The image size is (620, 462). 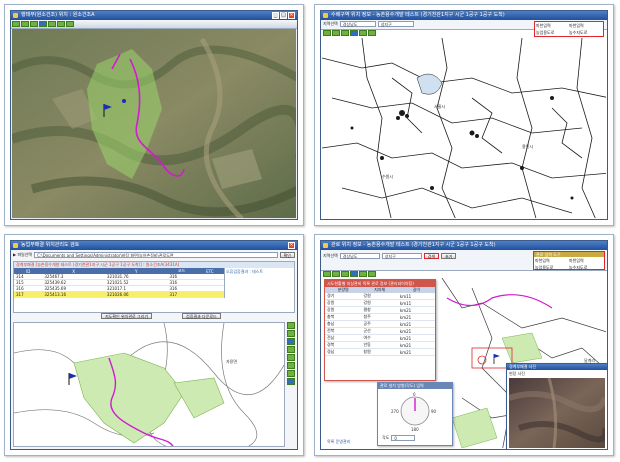 What do you see at coordinates (387, 176) in the screenshot?
I see `svg-text: 수원시` at bounding box center [387, 176].